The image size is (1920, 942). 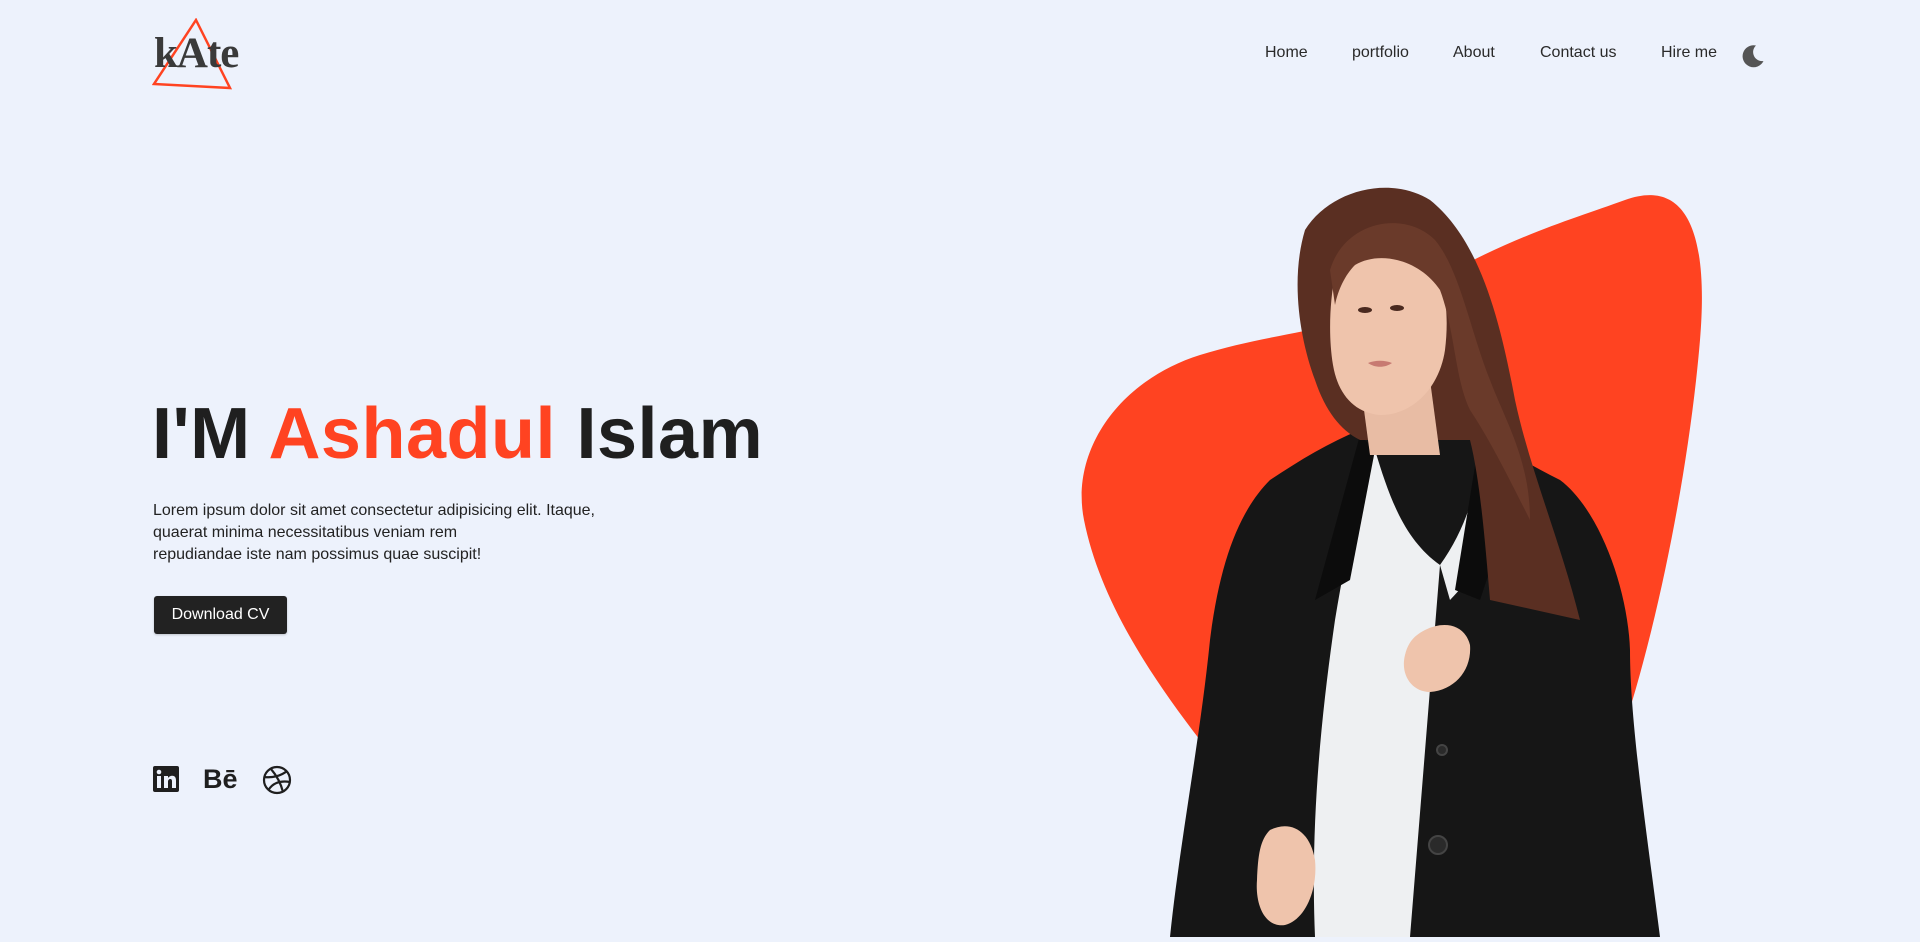 I want to click on moon-icon, so click(x=1753, y=56).